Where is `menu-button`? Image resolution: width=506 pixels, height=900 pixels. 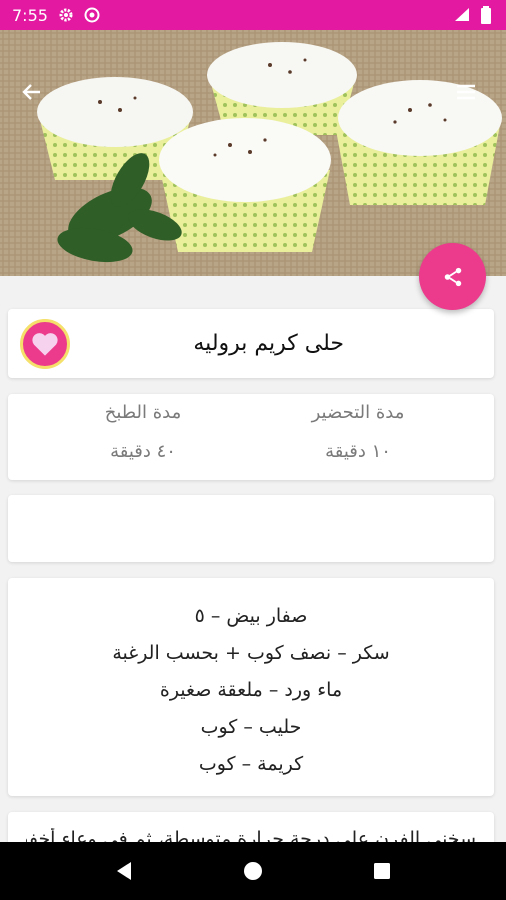
menu-button is located at coordinates (470, 96).